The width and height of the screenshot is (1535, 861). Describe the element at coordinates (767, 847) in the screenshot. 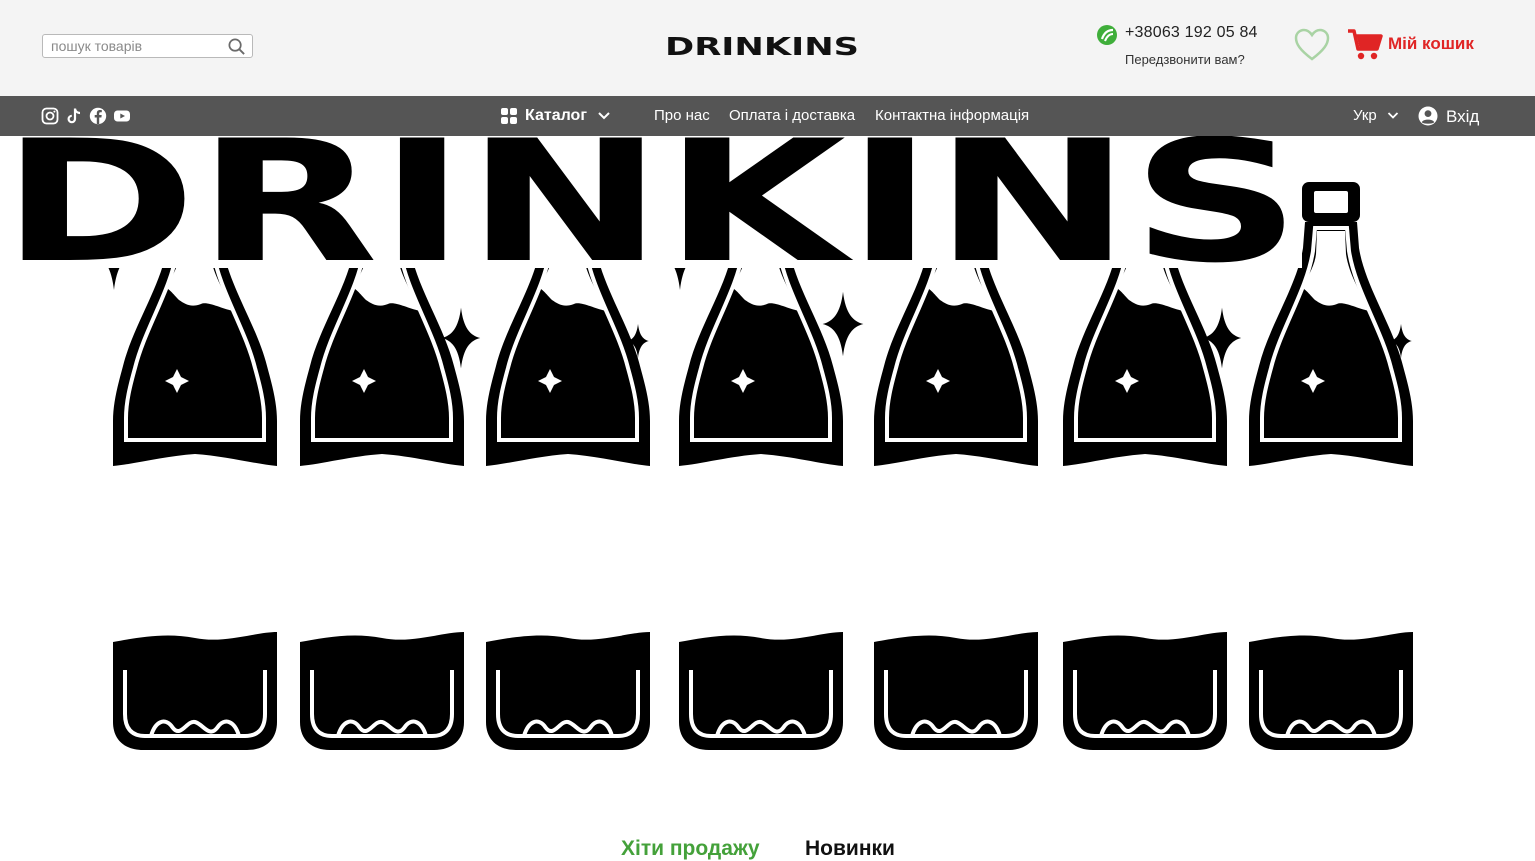

I see `product-tabs: Хіти продажу Новинки` at that location.